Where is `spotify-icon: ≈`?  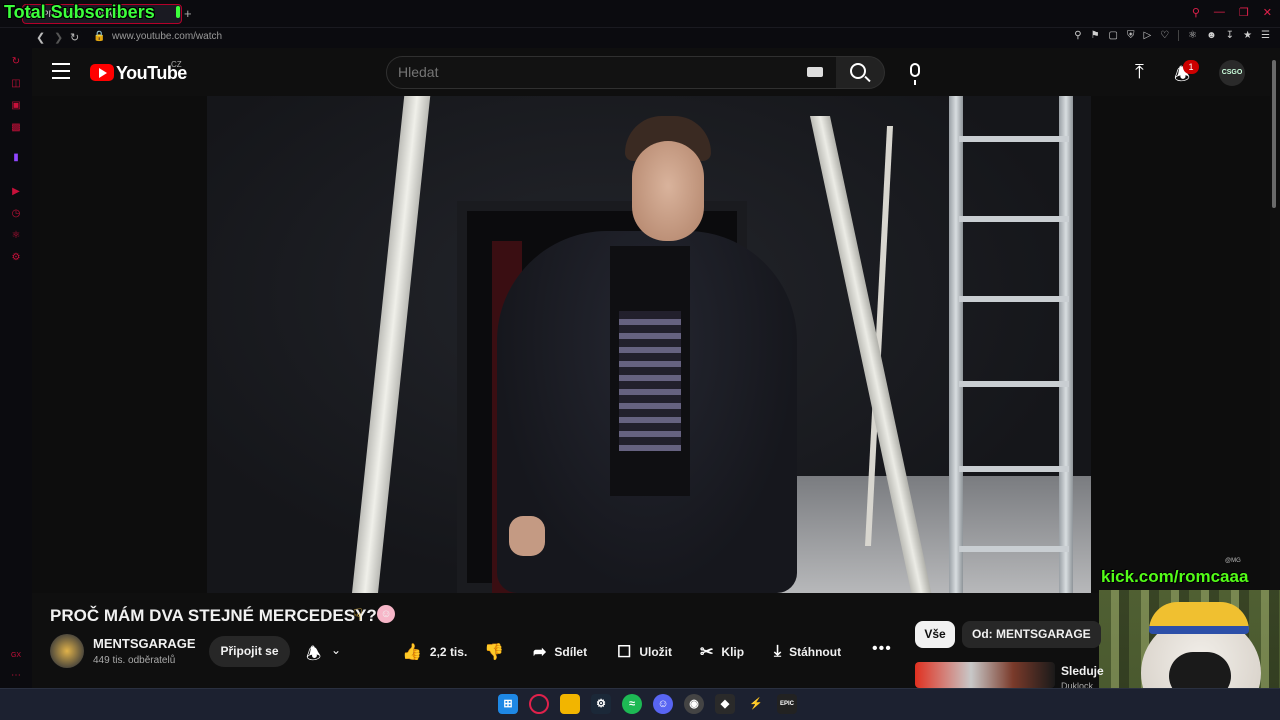
spotify-icon: ≈ is located at coordinates (632, 704).